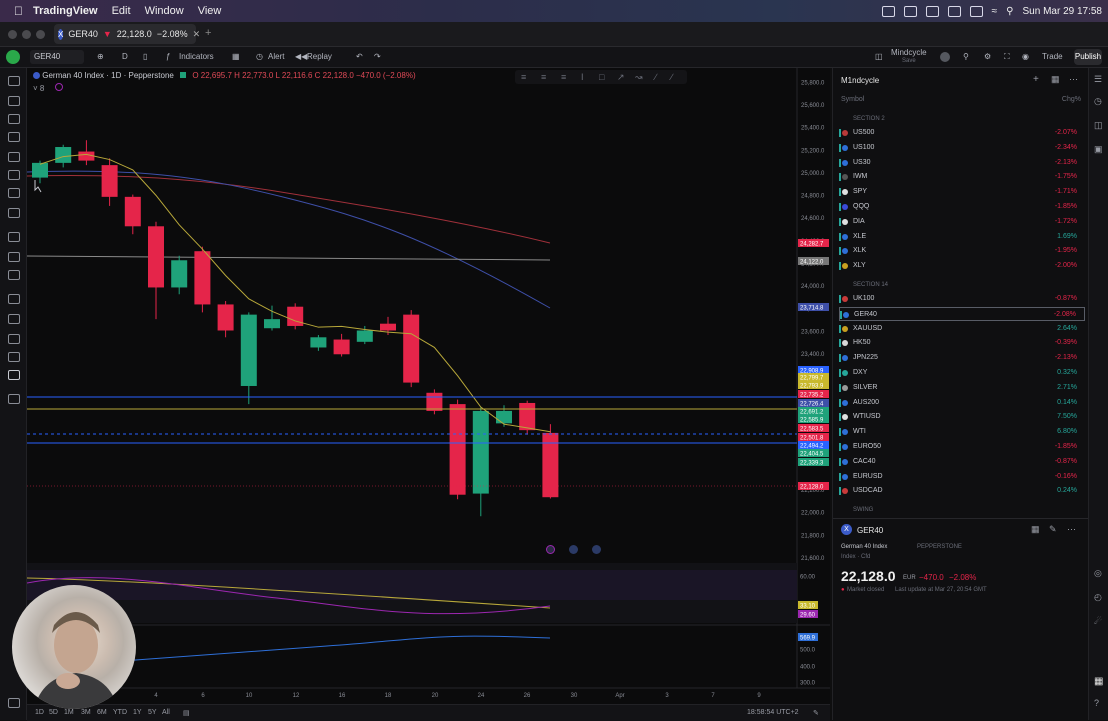 Image resolution: width=1108 pixels, height=721 pixels. I want to click on details-symbol: GER40, so click(870, 530).